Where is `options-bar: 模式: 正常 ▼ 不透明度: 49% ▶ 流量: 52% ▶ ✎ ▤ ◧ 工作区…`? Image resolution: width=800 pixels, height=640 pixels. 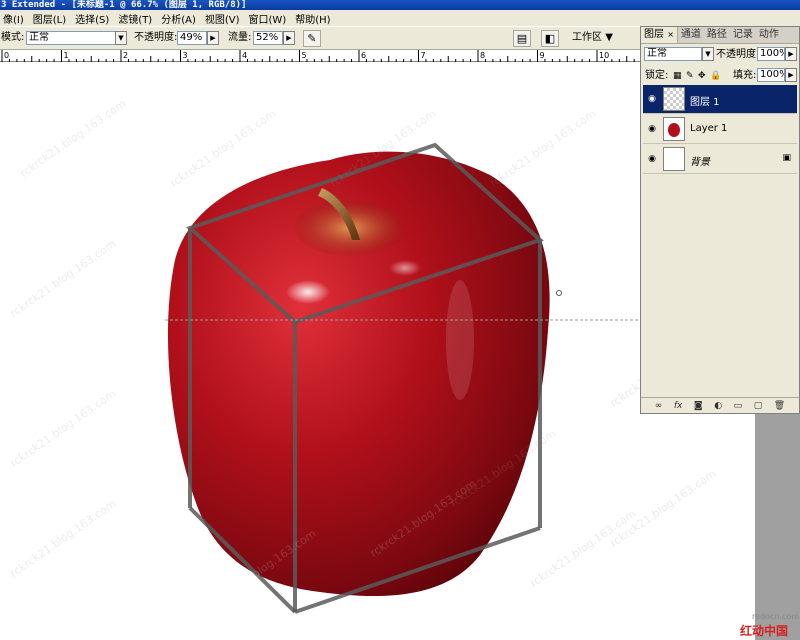
options-bar: 模式: 正常 ▼ 不透明度: 49% ▶ 流量: 52% ▶ ✎ ▤ ◧ 工作区… is located at coordinates (320, 38).